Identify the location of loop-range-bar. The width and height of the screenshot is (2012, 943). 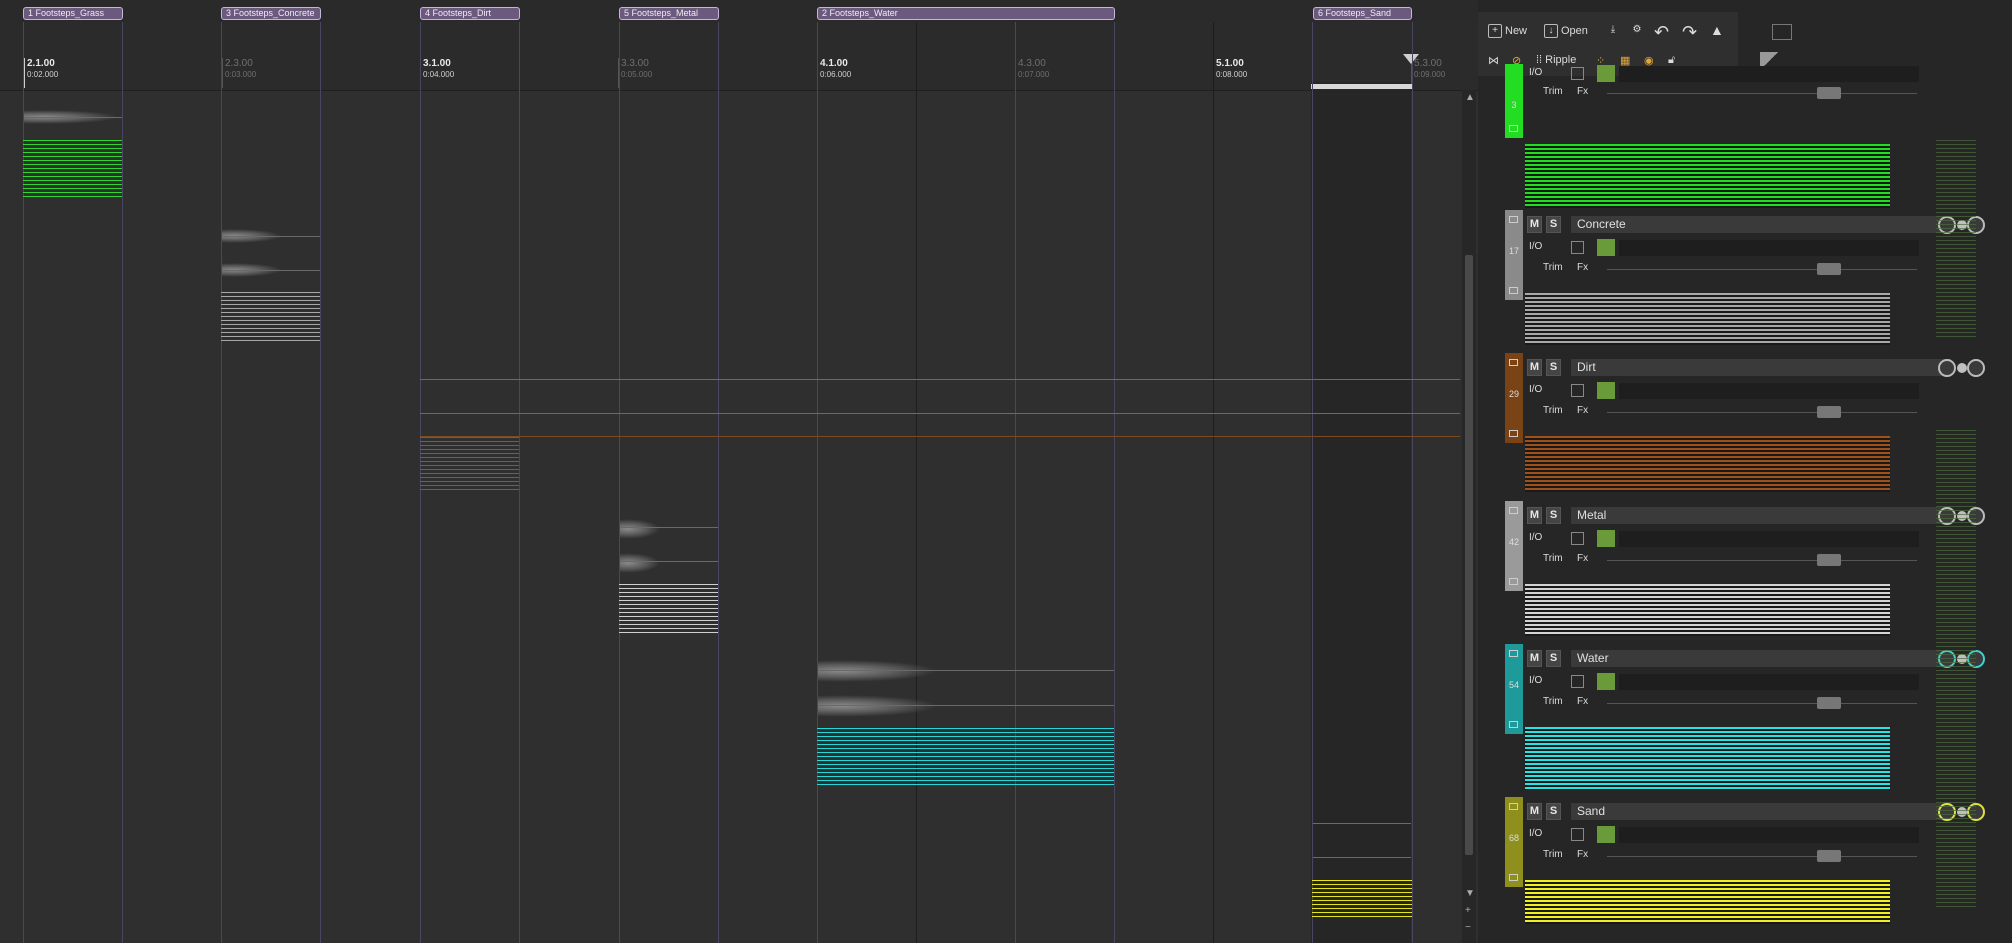
(1361, 86).